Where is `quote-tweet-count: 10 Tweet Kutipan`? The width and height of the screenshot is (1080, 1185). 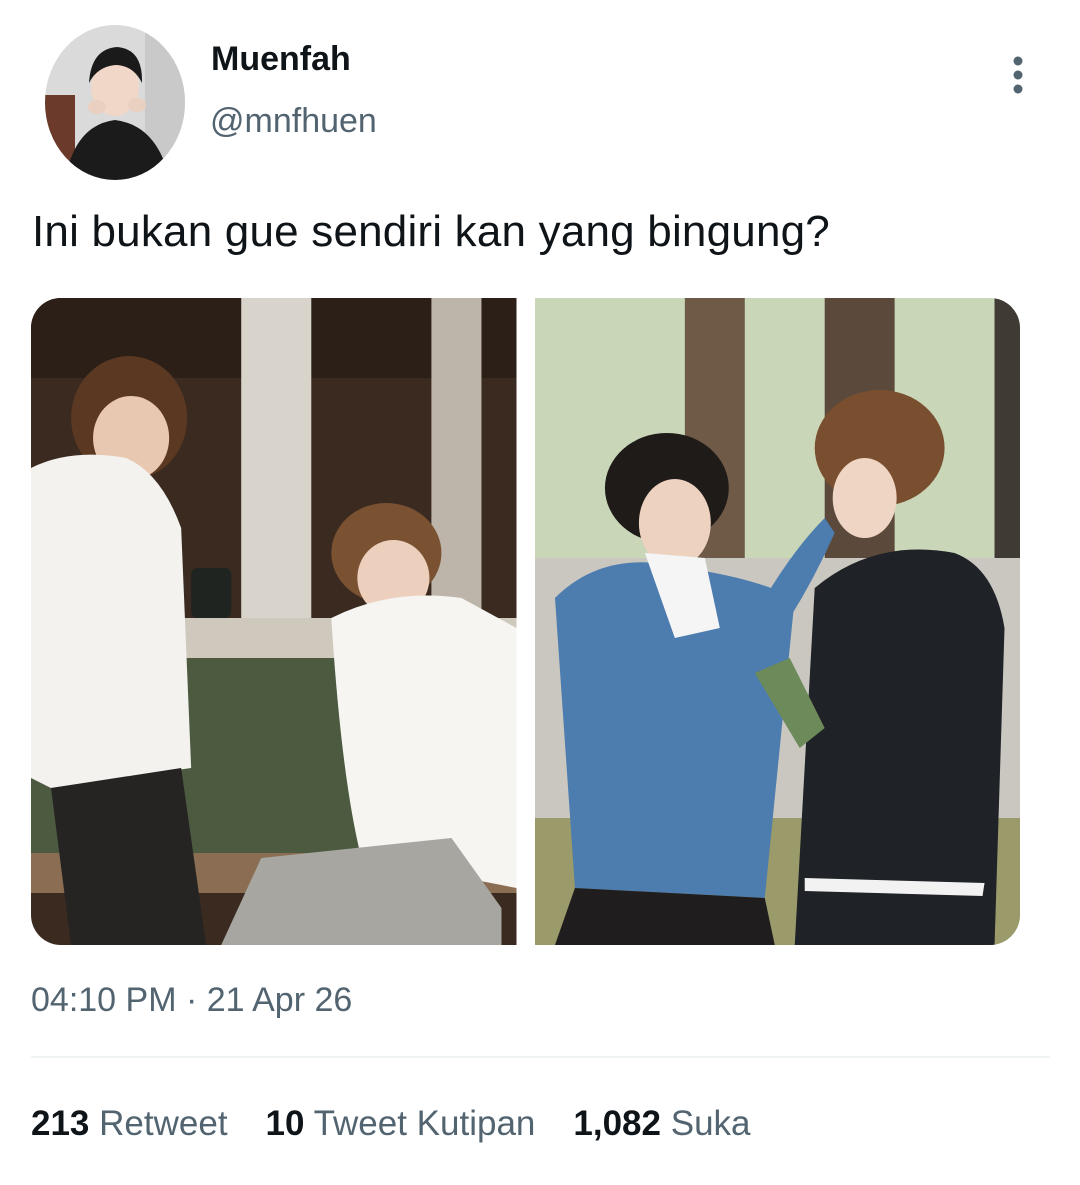
quote-tweet-count: 10 Tweet Kutipan is located at coordinates (401, 1124).